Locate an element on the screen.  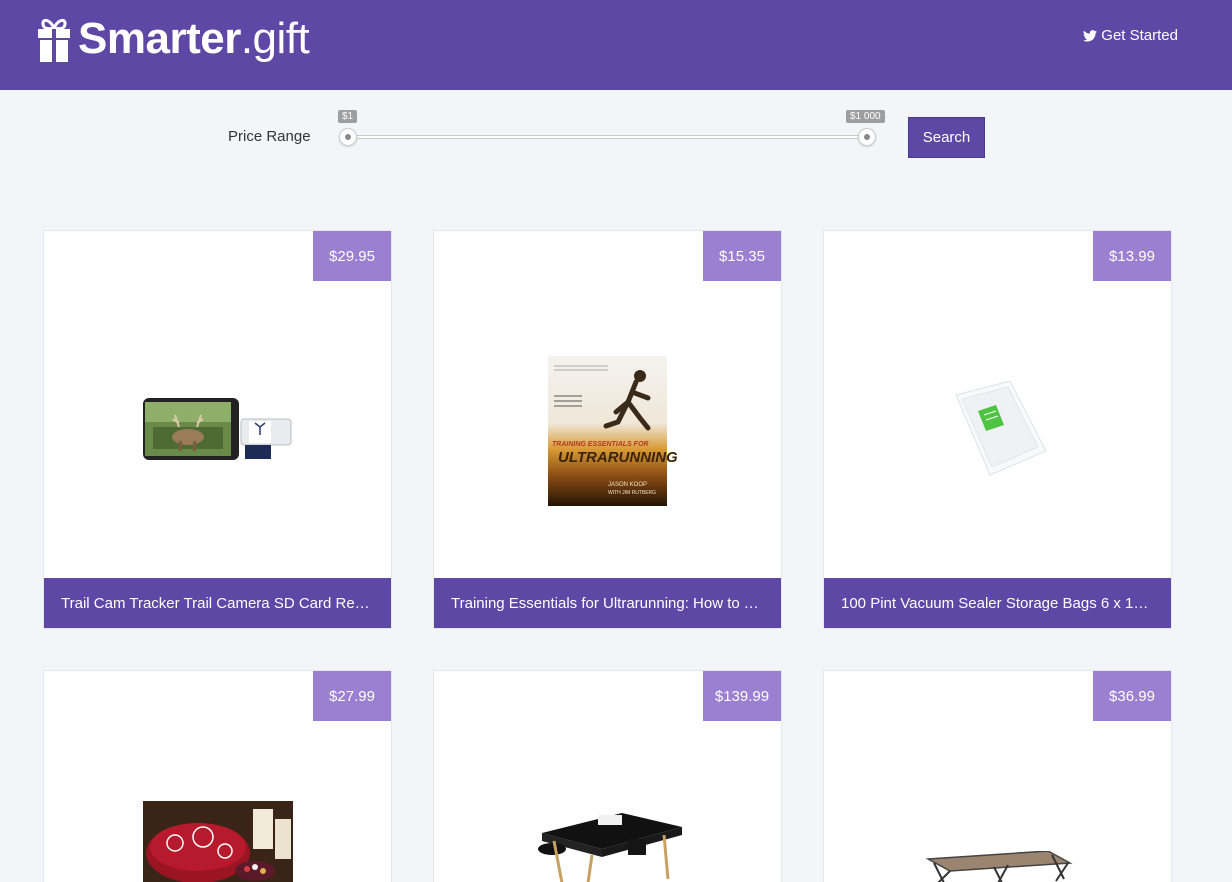
book-author: JASON KOOP is located at coordinates (628, 485).